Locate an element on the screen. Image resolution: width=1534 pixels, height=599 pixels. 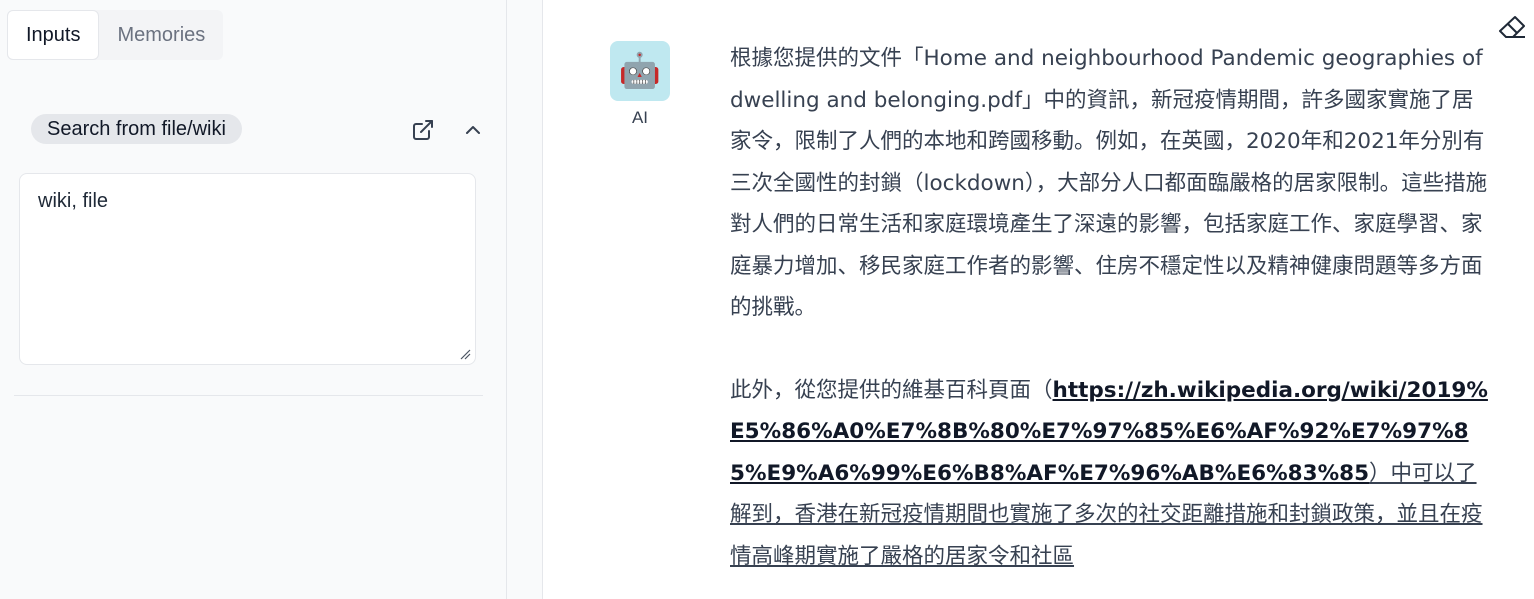
bot-avatar: 🤖 is located at coordinates (640, 71).